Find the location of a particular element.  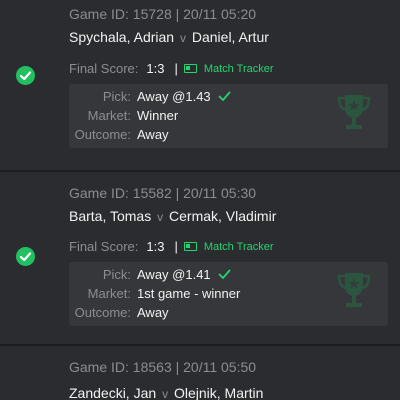

player-home: Barta, Tomas is located at coordinates (110, 216).